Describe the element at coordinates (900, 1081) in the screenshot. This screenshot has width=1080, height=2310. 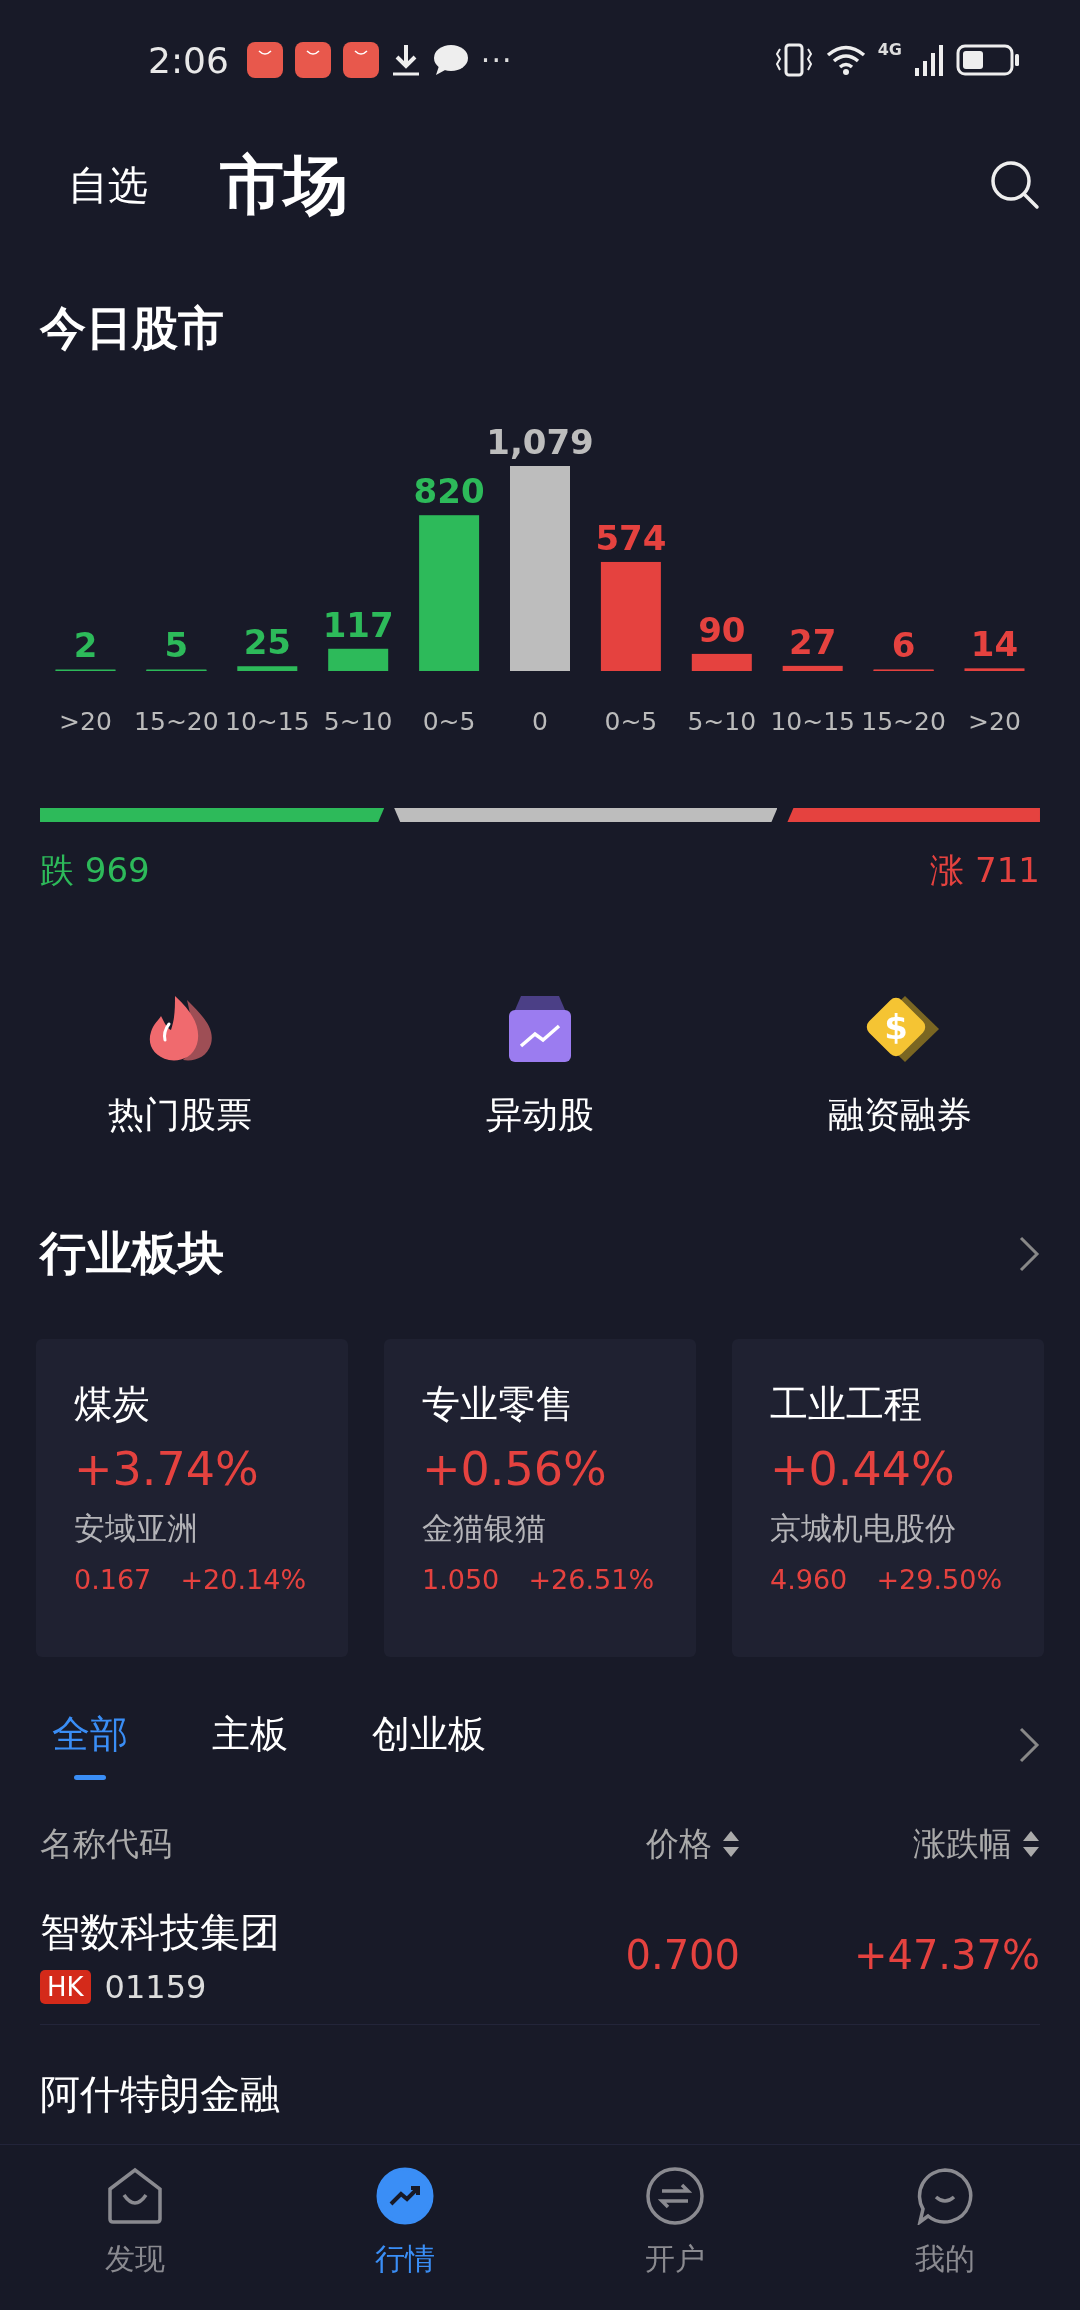
I see `shortcut-button: $ 融资融券` at that location.